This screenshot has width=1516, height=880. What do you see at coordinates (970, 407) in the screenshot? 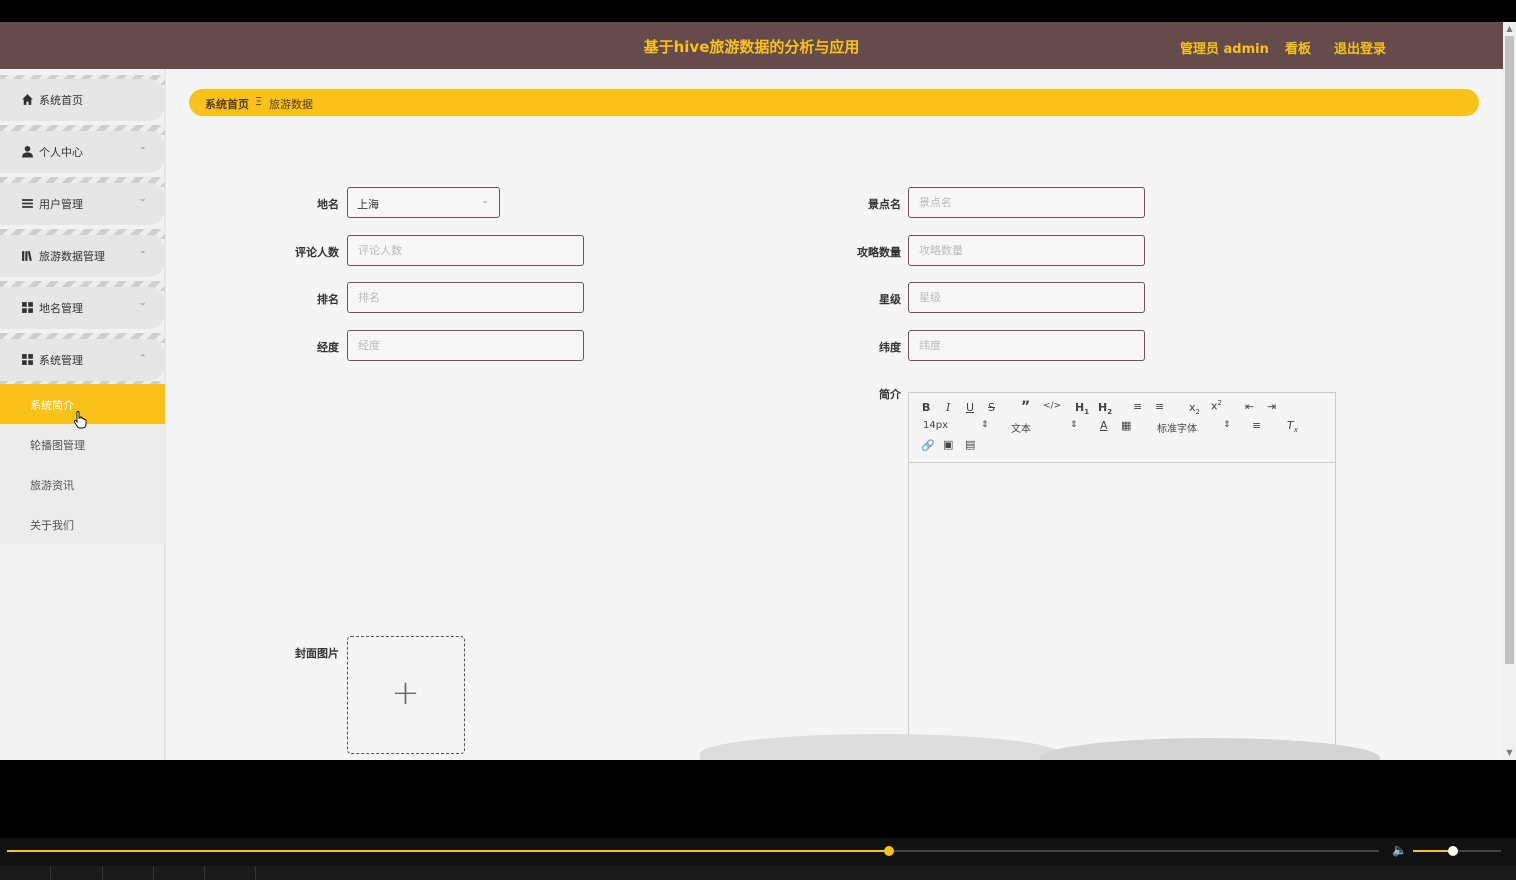
I see `underline-icon: U` at bounding box center [970, 407].